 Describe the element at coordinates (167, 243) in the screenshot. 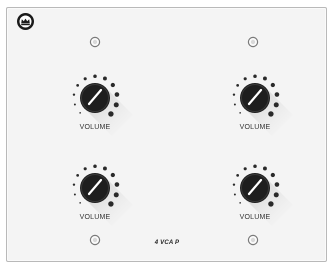

I see `model-label: 4 VCA P` at that location.